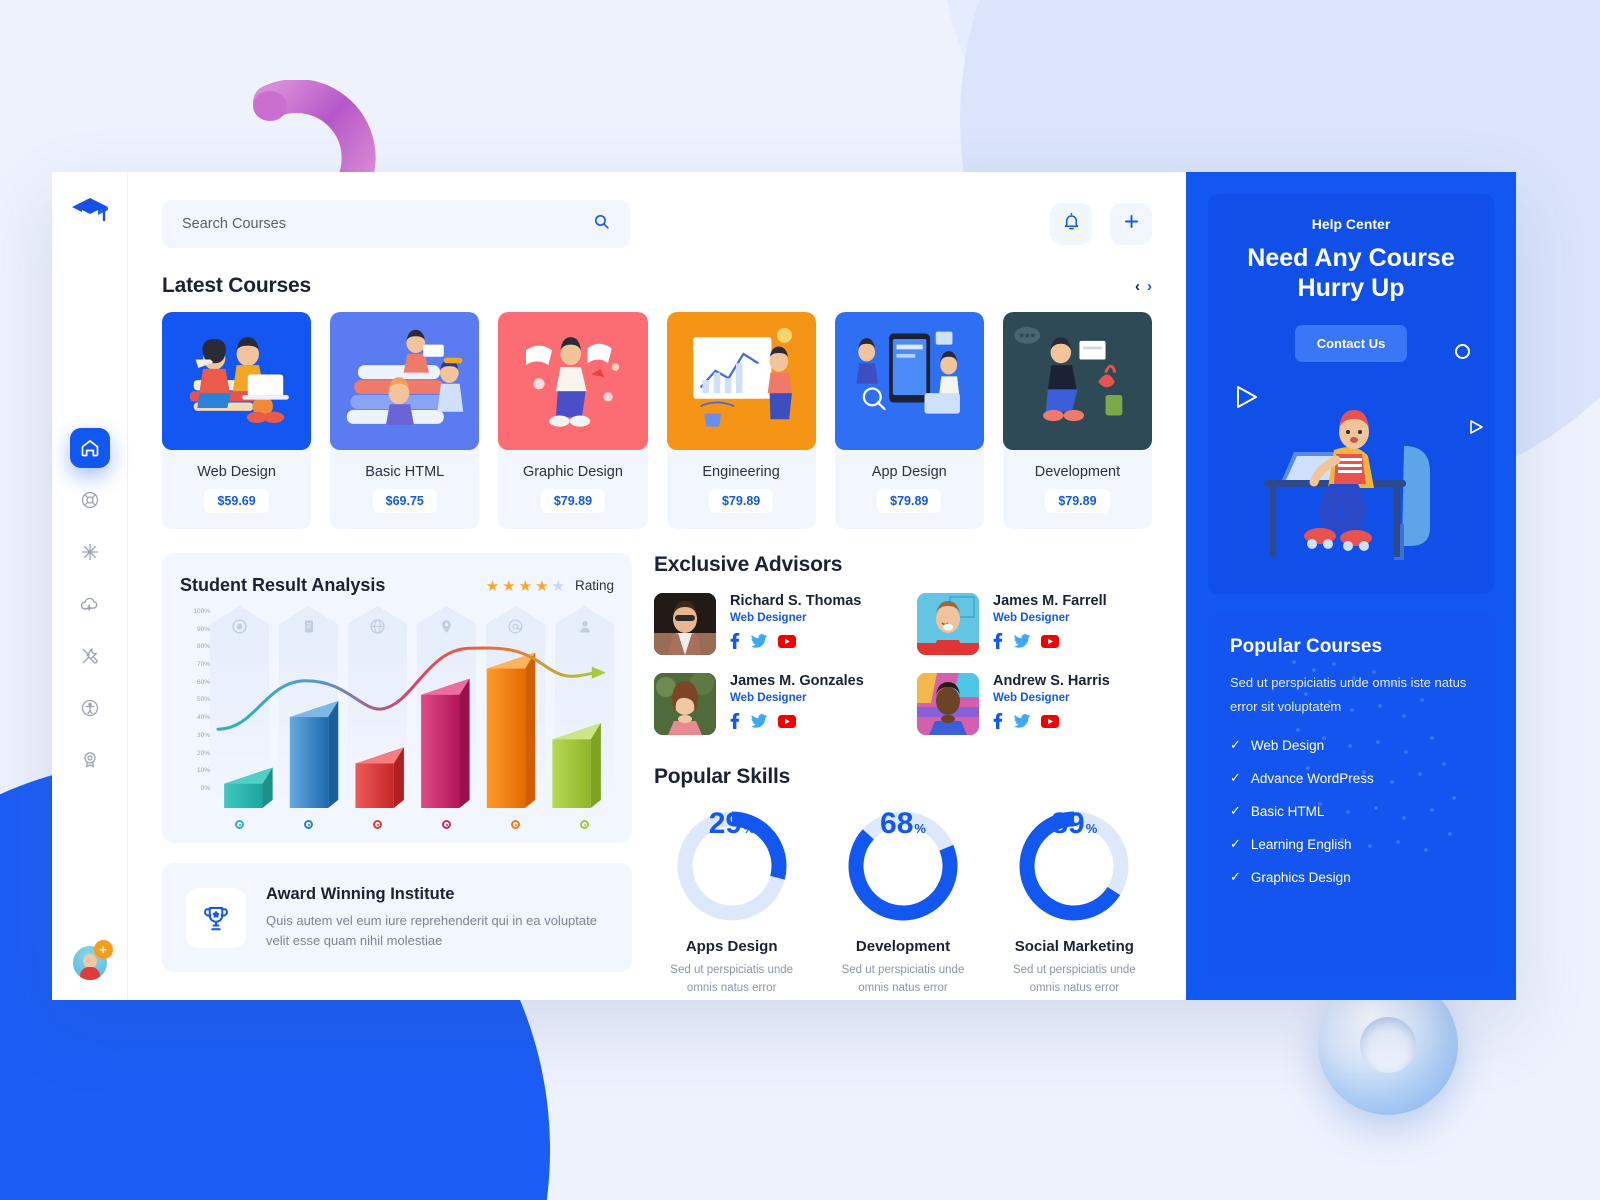  Describe the element at coordinates (175, 1125) in the screenshot. I see `background-block-bottom-left` at that location.